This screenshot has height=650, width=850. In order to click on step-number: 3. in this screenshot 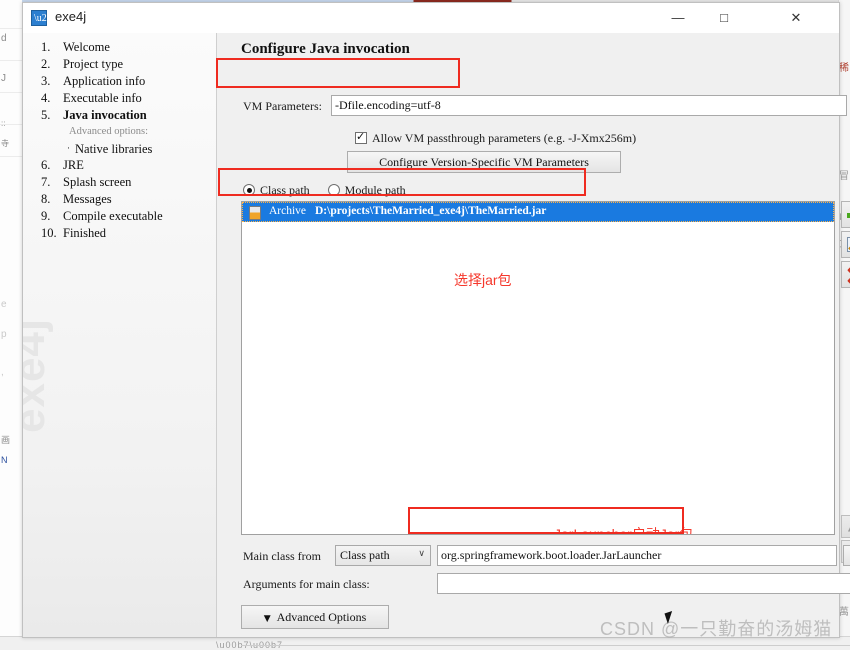, I will do `click(46, 81)`.